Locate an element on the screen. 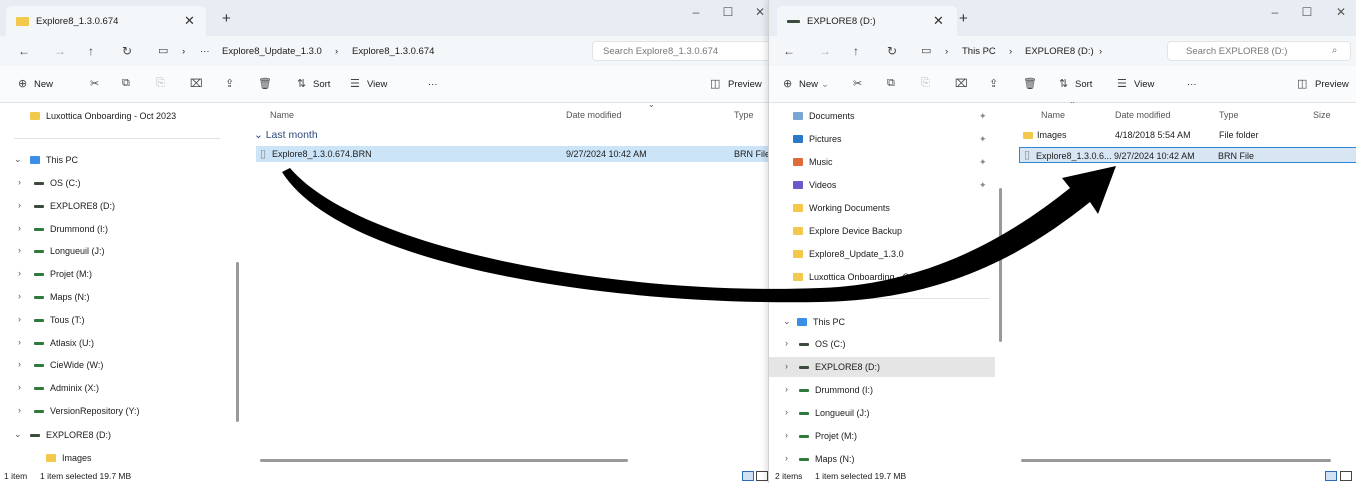 The height and width of the screenshot is (483, 1356). maximize-button: ☐ is located at coordinates (728, 12).